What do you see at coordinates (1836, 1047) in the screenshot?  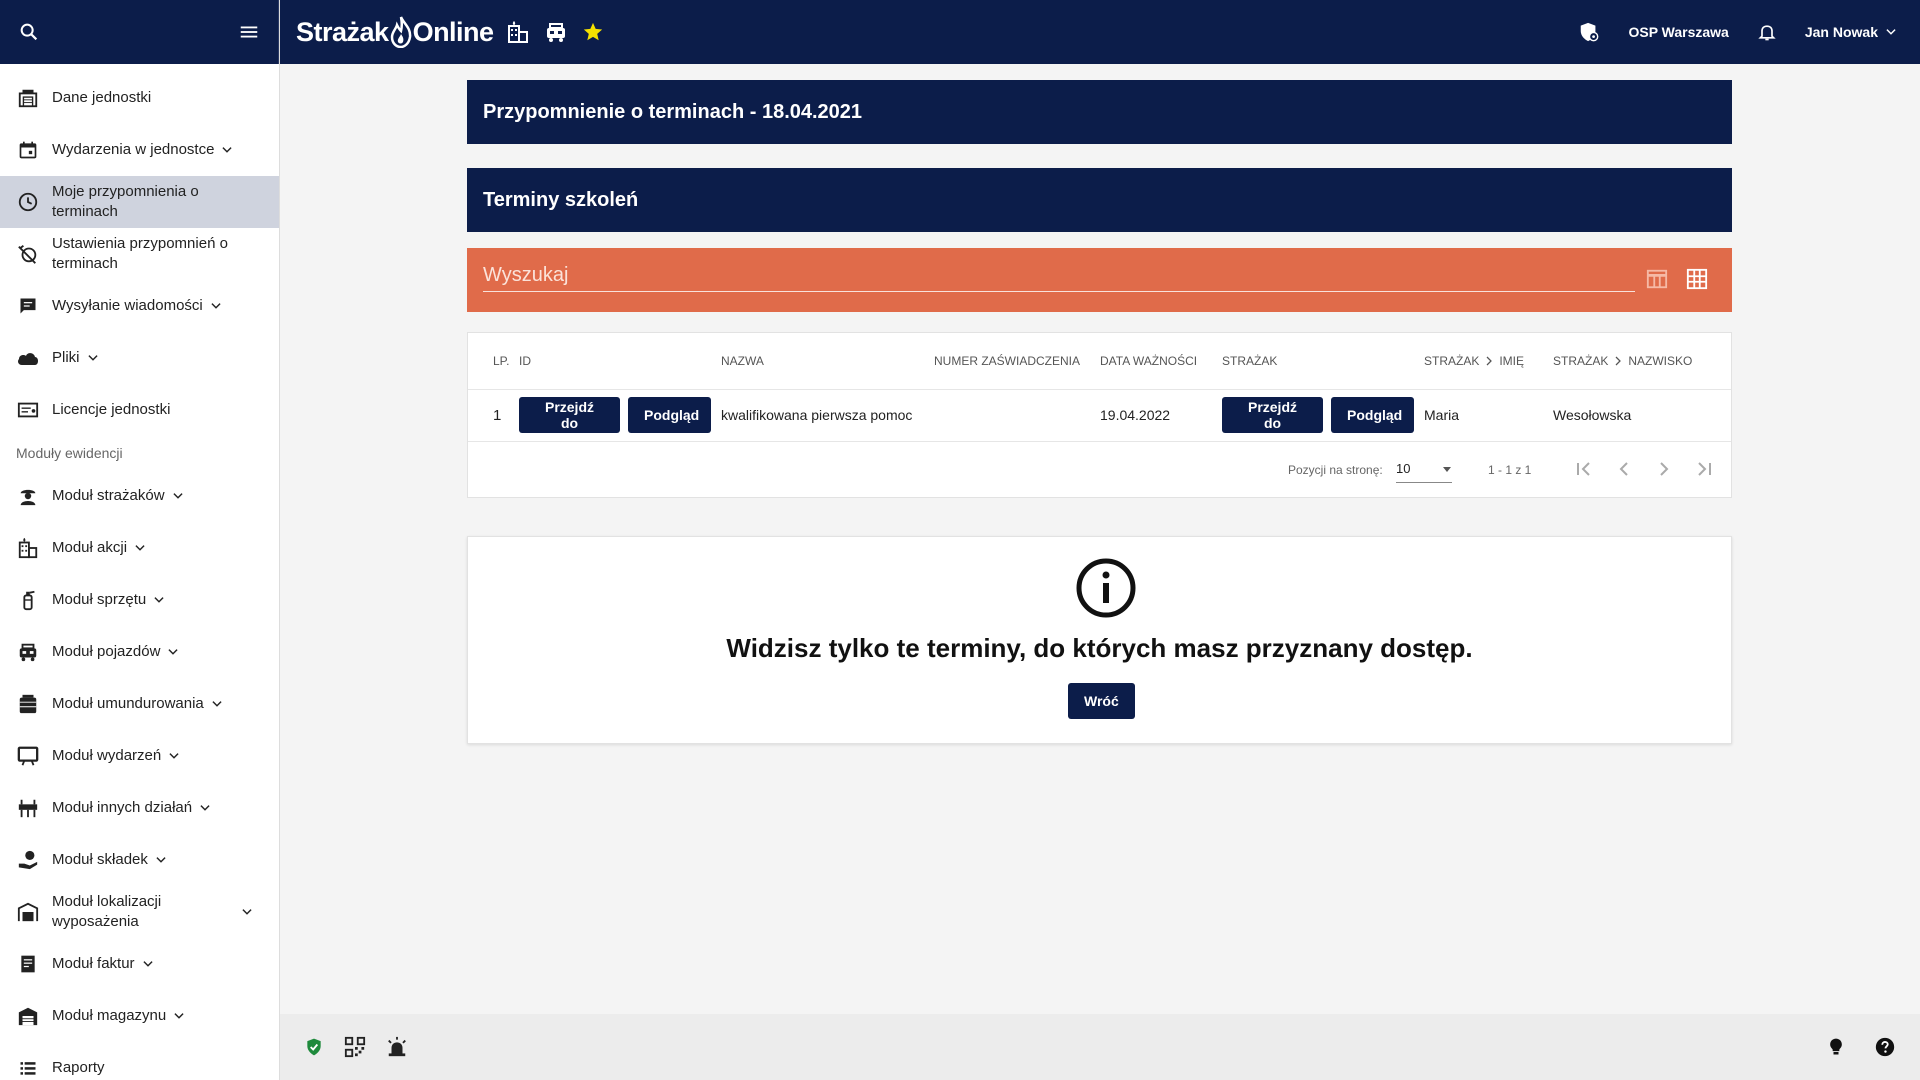 I see `lightbulb-icon` at bounding box center [1836, 1047].